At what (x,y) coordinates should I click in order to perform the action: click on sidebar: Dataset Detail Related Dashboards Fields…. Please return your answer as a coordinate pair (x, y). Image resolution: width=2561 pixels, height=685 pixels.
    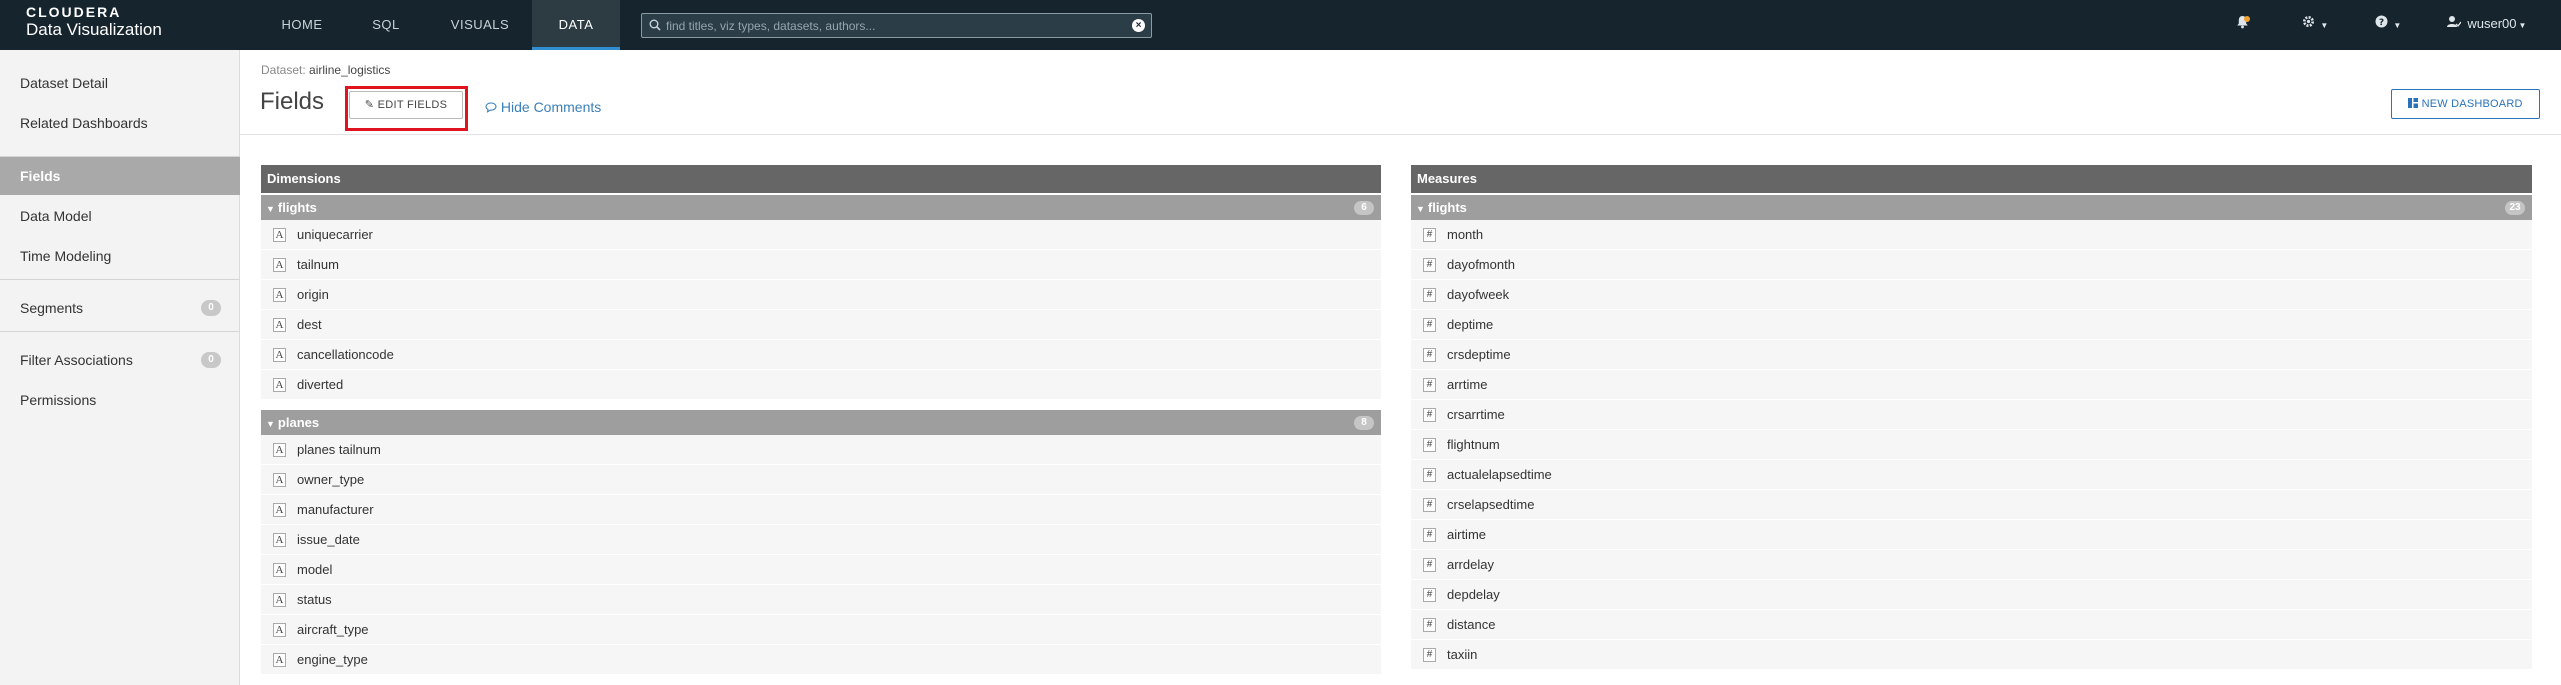
    Looking at the image, I should click on (120, 367).